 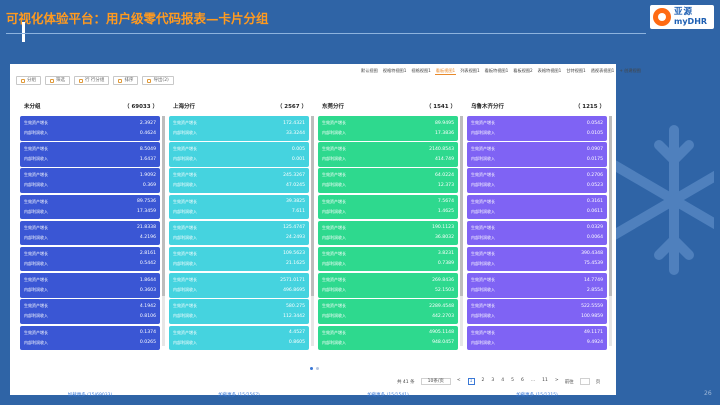 I want to click on report-card: 生效资产增长 580.275 内部利润收入 112.3442, so click(x=239, y=311).